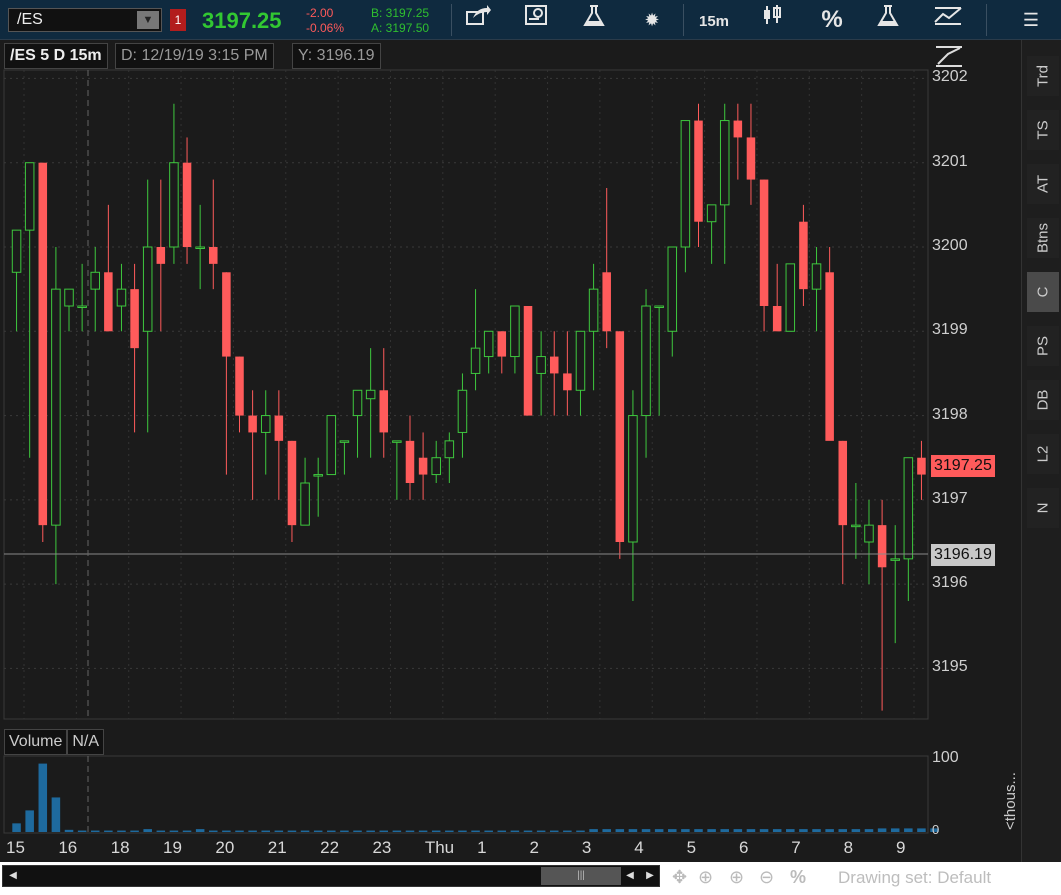 The width and height of the screenshot is (1061, 895). What do you see at coordinates (950, 161) in the screenshot?
I see `price-axis-label: 3201` at bounding box center [950, 161].